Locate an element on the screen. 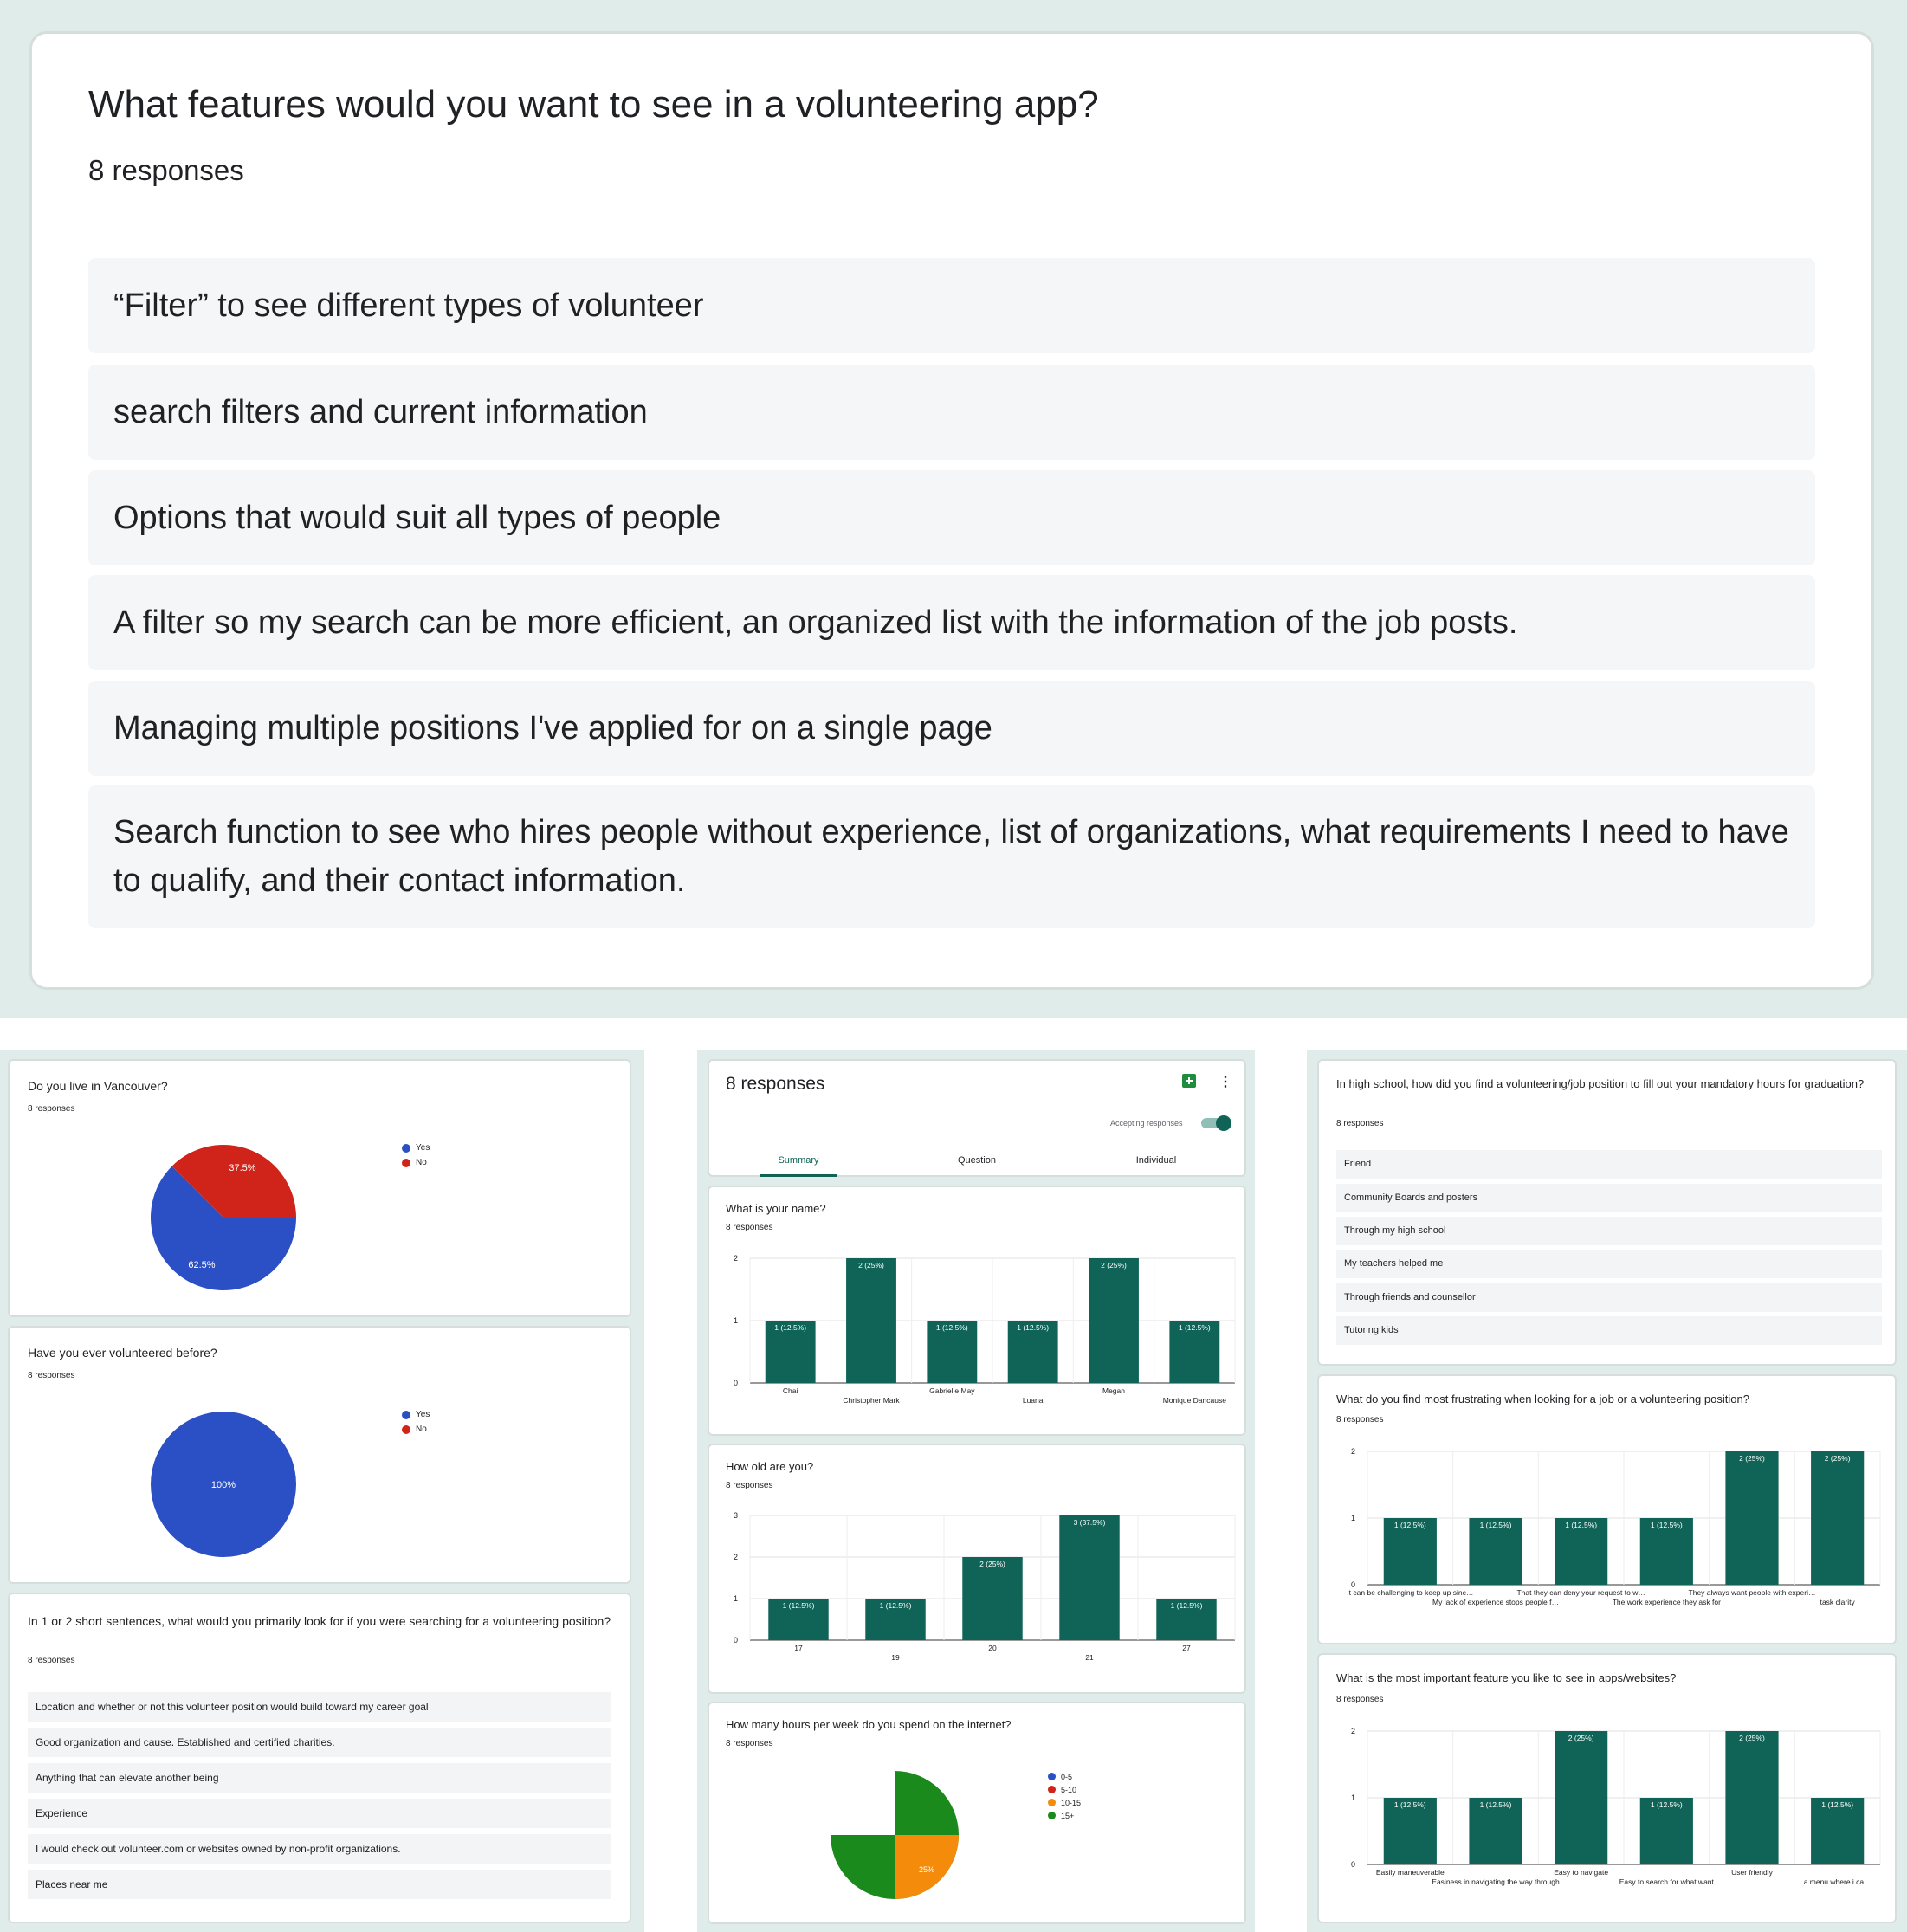  legend-item-15plus: 15+ is located at coordinates (1064, 1815).